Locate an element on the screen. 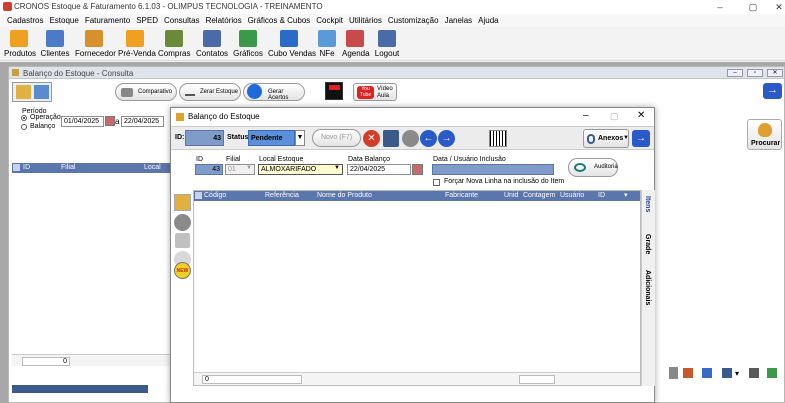 The height and width of the screenshot is (403, 785). col-filial: Filial is located at coordinates (68, 167).